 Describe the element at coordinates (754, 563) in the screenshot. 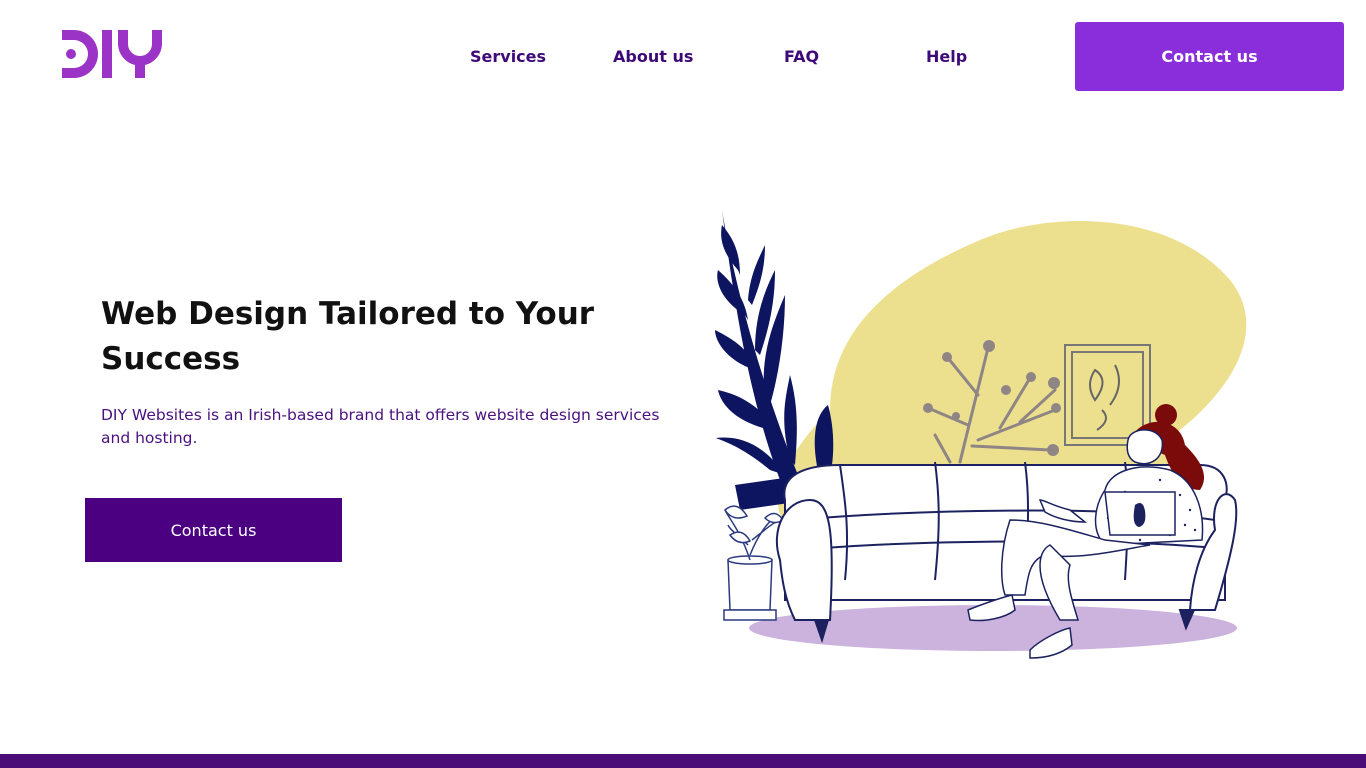

I see `potted-plant` at that location.